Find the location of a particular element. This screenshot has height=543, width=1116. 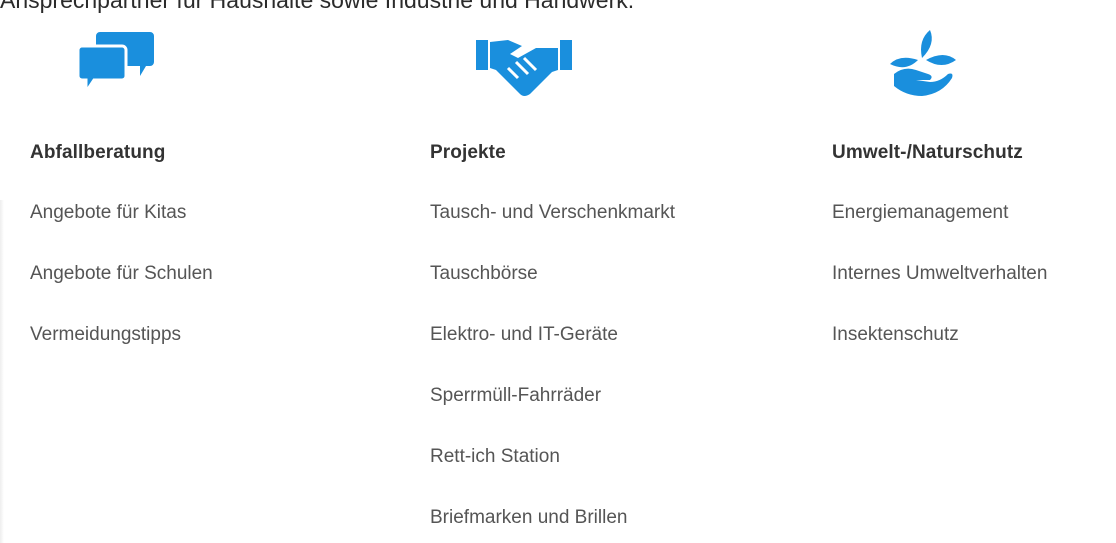

link-briefmarken-brillen: Briefmarken und Brillen is located at coordinates (528, 517).